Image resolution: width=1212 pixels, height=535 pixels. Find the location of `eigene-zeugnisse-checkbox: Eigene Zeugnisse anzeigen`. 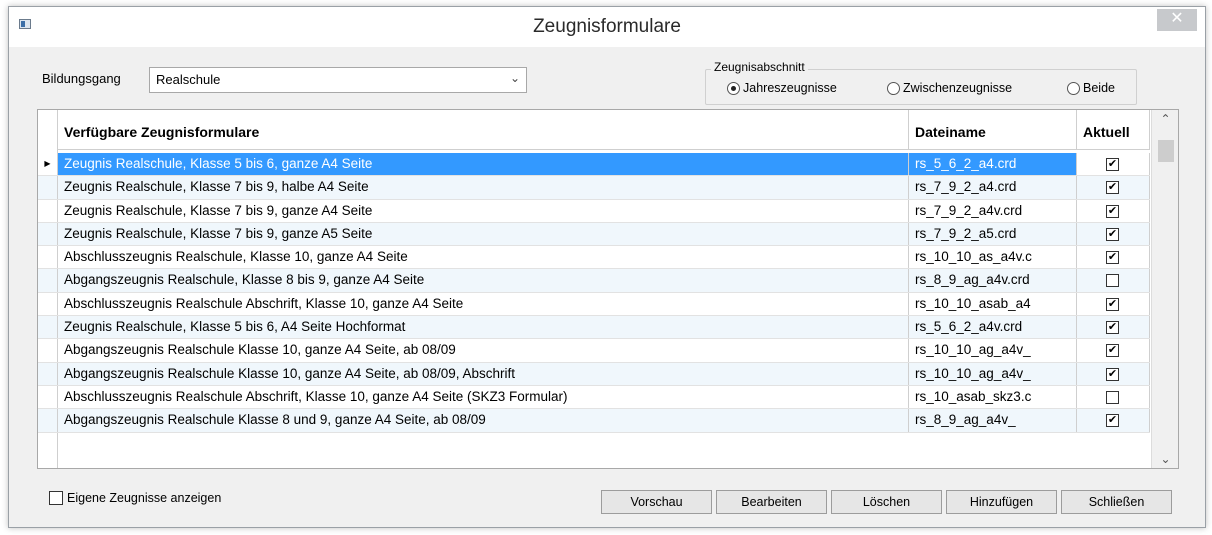

eigene-zeugnisse-checkbox: Eigene Zeugnisse anzeigen is located at coordinates (135, 498).